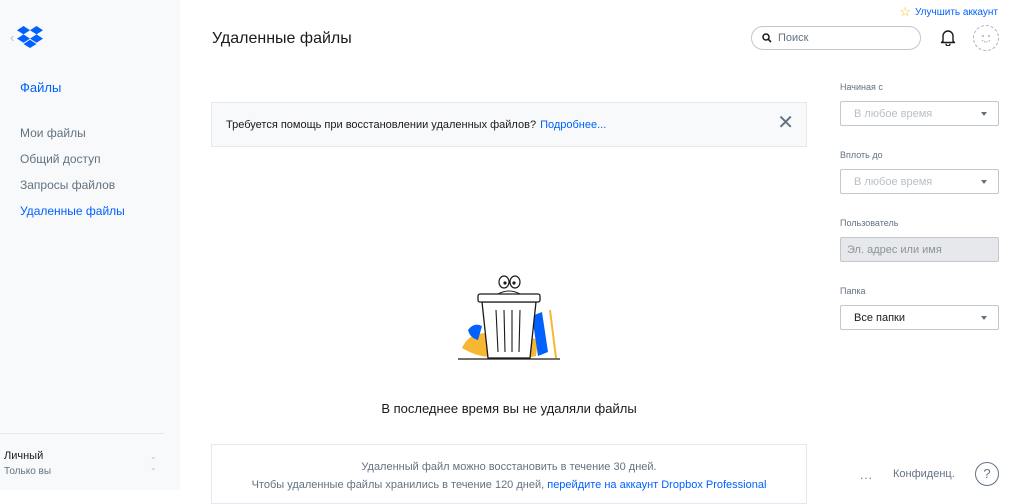 The height and width of the screenshot is (504, 1024). What do you see at coordinates (869, 223) in the screenshot?
I see `filter-user-label: Пользователь` at bounding box center [869, 223].